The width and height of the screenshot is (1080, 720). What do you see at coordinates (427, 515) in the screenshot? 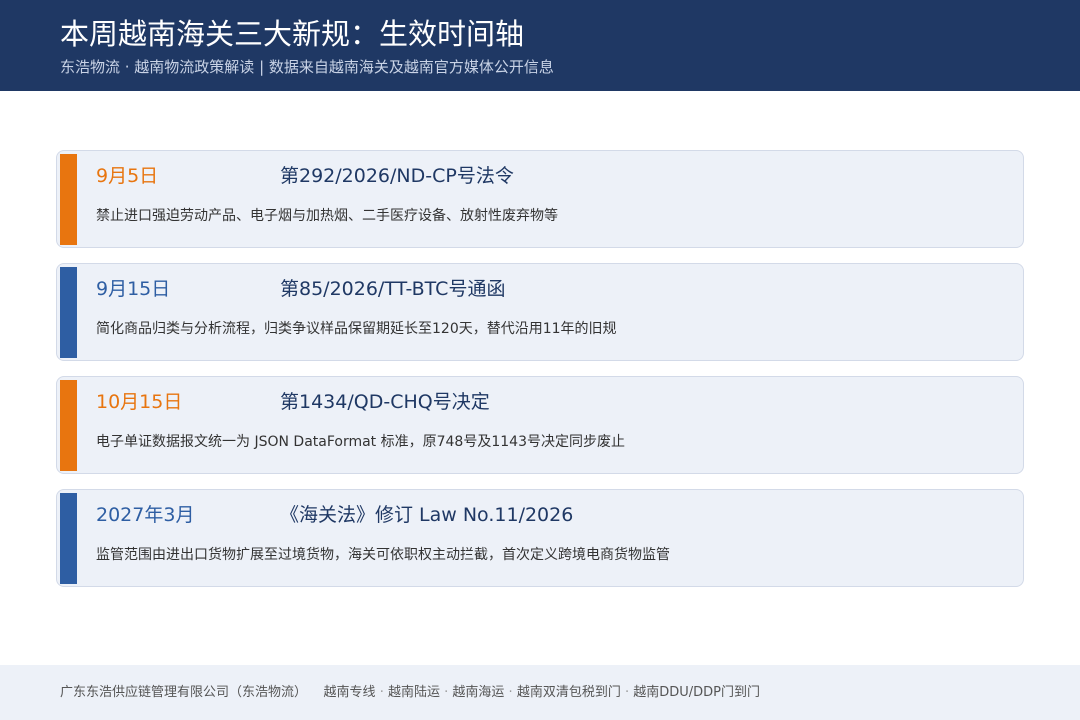
I see `timeline-document: 《海关法》修订 Law No.11/2026` at bounding box center [427, 515].